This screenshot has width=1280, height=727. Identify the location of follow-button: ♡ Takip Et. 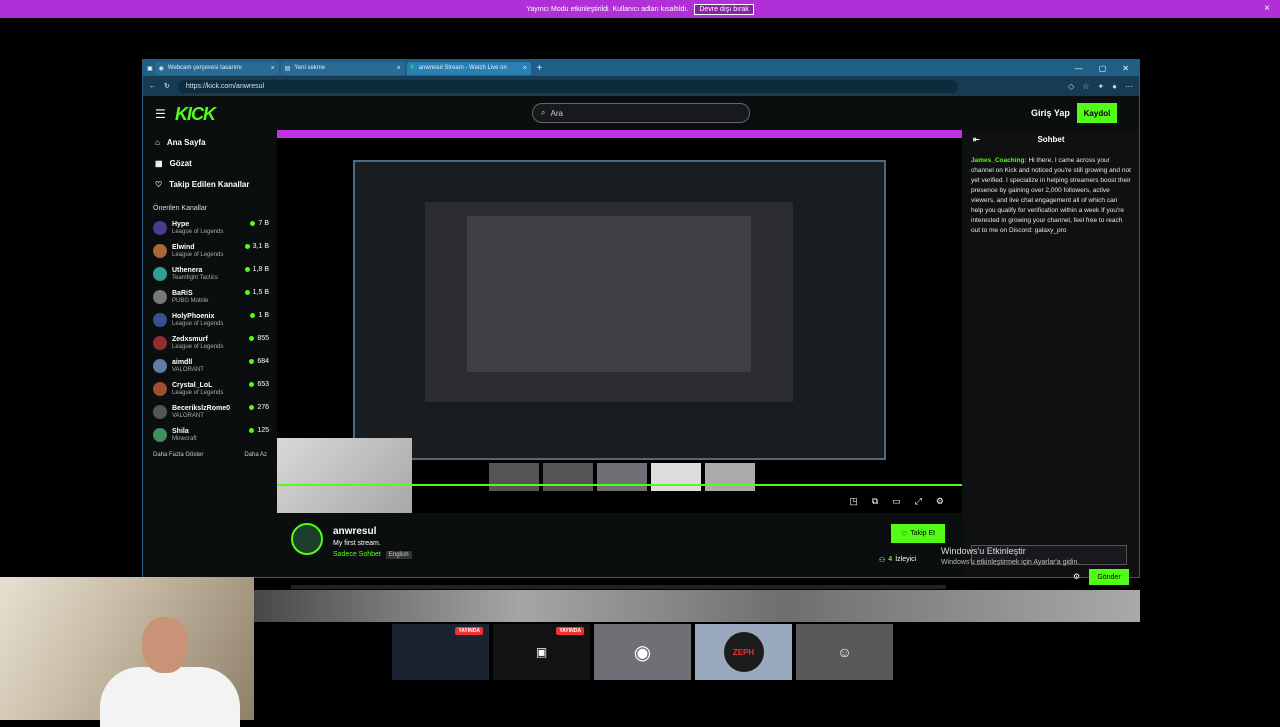
(918, 533).